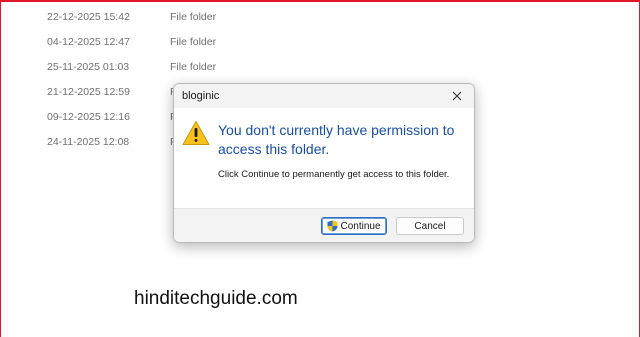 Image resolution: width=640 pixels, height=337 pixels. I want to click on file-date: 24-11-2025 12:08, so click(88, 142).